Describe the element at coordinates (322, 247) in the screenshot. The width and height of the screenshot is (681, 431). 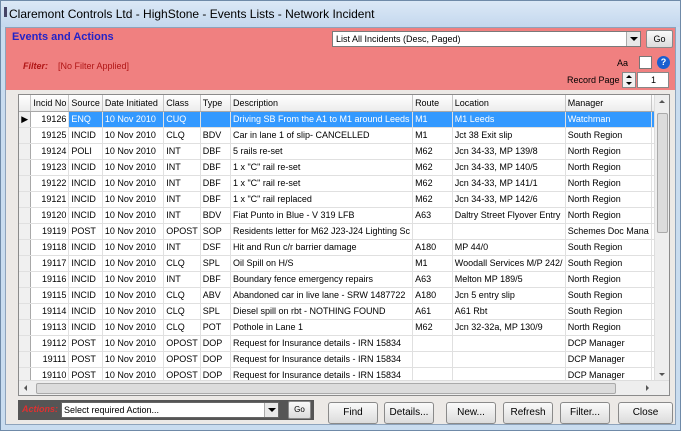
I see `table-cell: Hit and Run c/r barrier damage` at that location.